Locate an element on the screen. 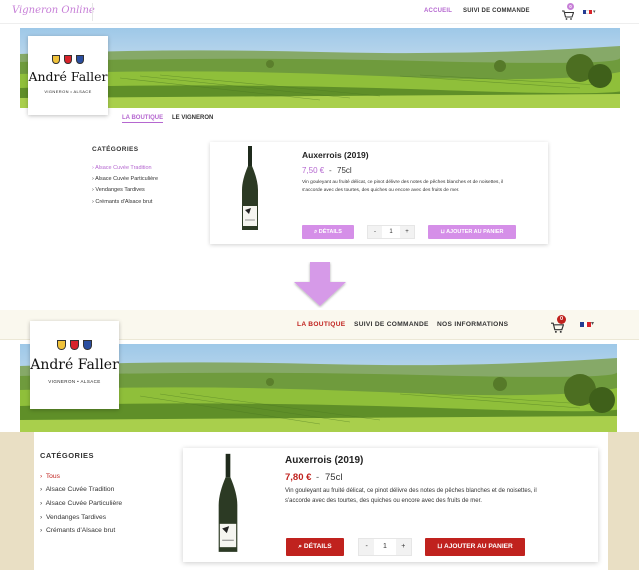  brand-logo-text: Vigneron Online is located at coordinates (53, 10).